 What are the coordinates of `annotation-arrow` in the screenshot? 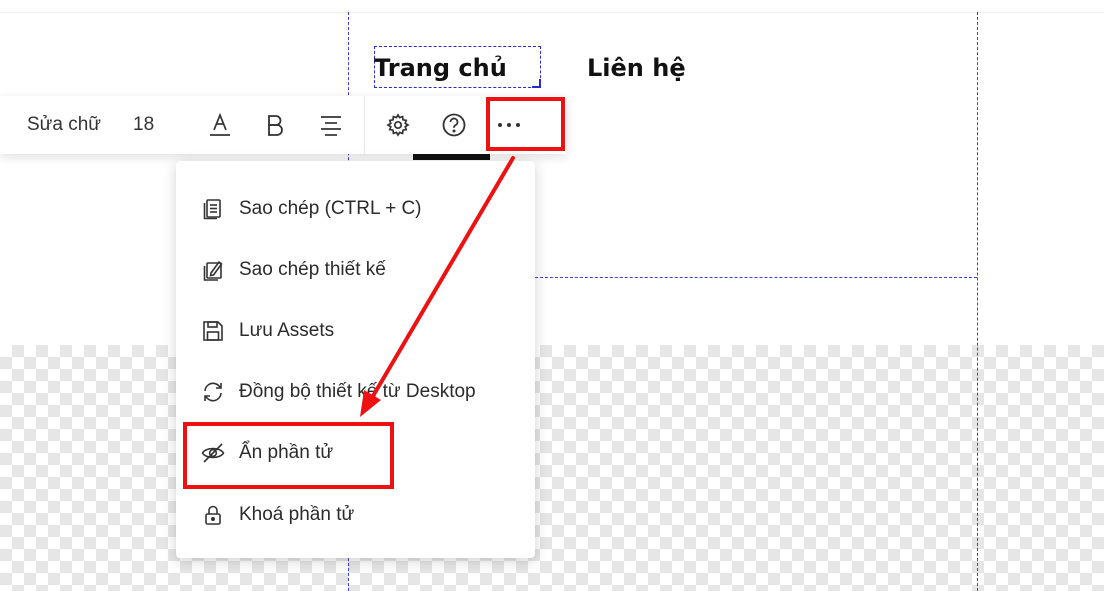 It's located at (437, 286).